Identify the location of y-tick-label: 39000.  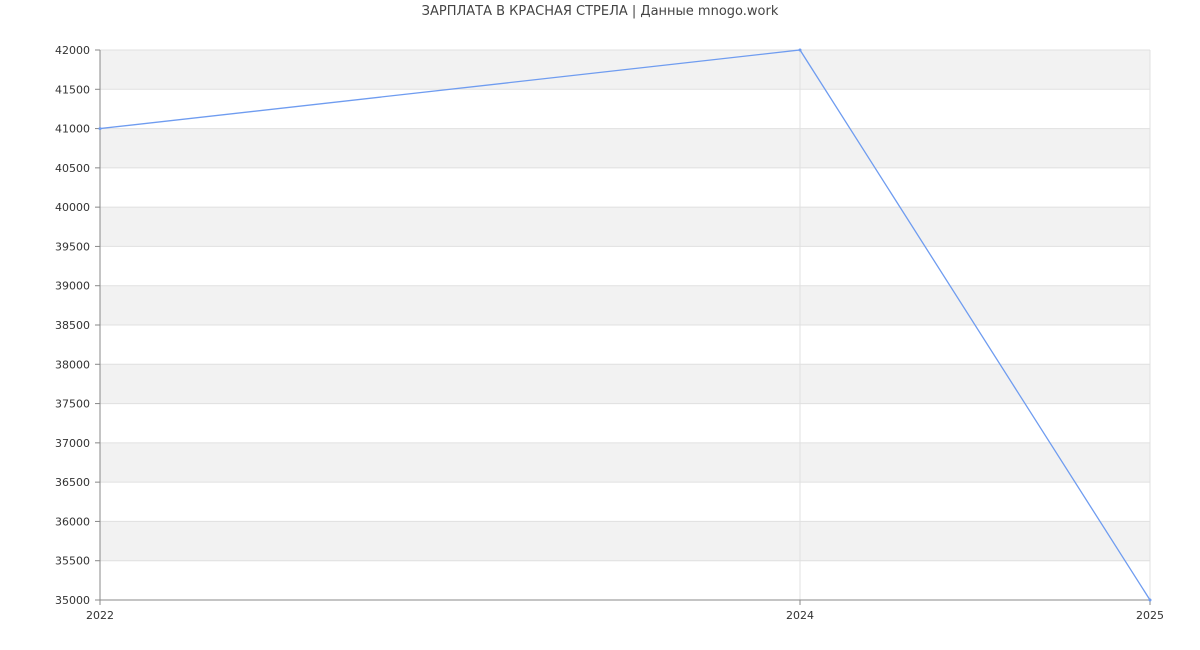
(72, 286).